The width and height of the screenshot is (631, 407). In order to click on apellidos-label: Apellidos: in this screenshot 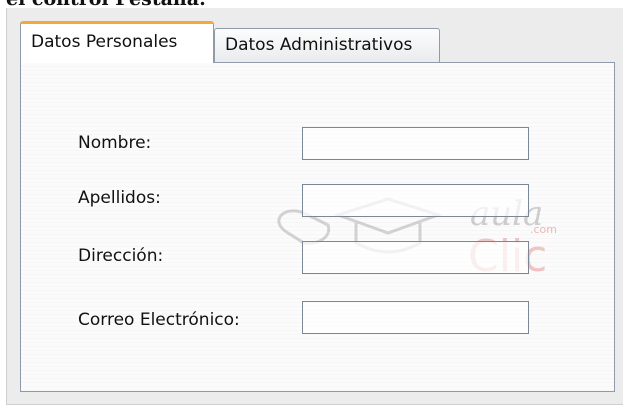, I will do `click(119, 198)`.